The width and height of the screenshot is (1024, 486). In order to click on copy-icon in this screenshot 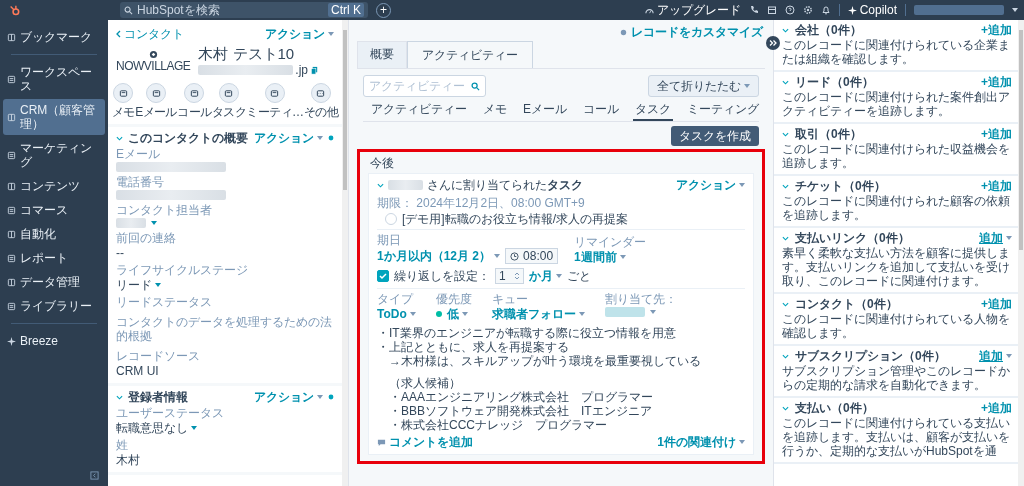, I will do `click(315, 70)`.